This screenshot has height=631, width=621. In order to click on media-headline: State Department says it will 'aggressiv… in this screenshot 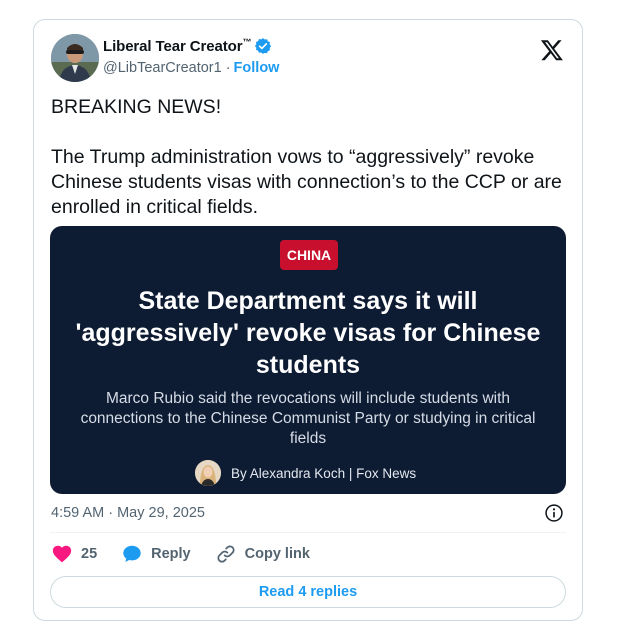, I will do `click(308, 333)`.